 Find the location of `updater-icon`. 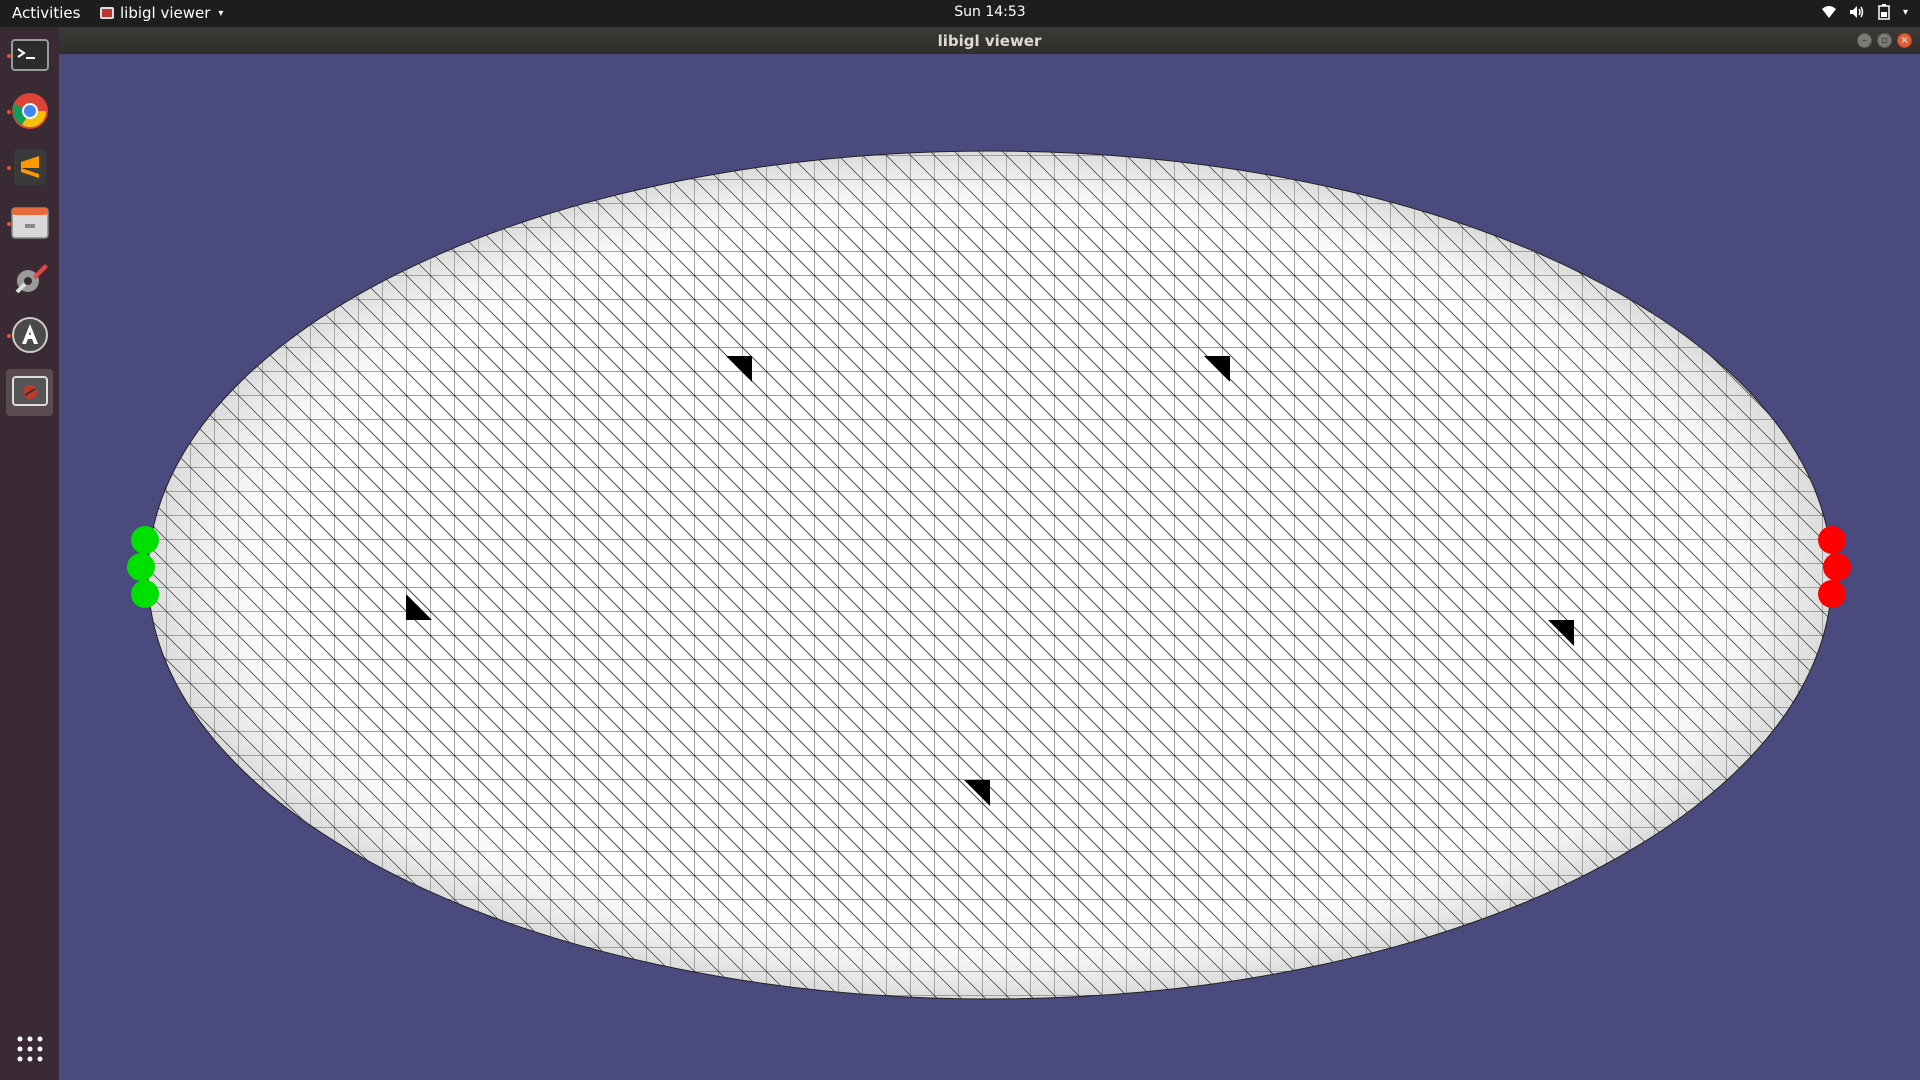

updater-icon is located at coordinates (30, 337).